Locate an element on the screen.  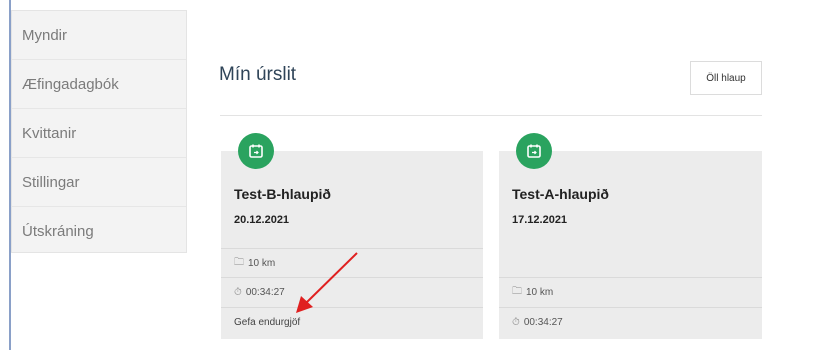
give-feedback-link: Gefa endurgjöf is located at coordinates (352, 321).